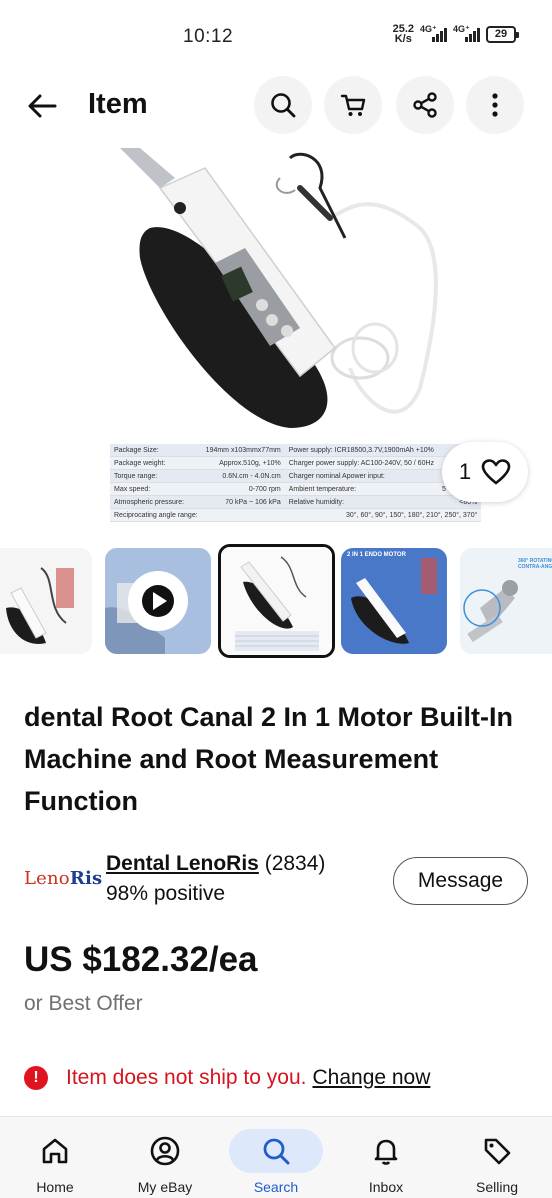 Image resolution: width=552 pixels, height=1198 pixels. I want to click on bell-icon, so click(386, 1152).